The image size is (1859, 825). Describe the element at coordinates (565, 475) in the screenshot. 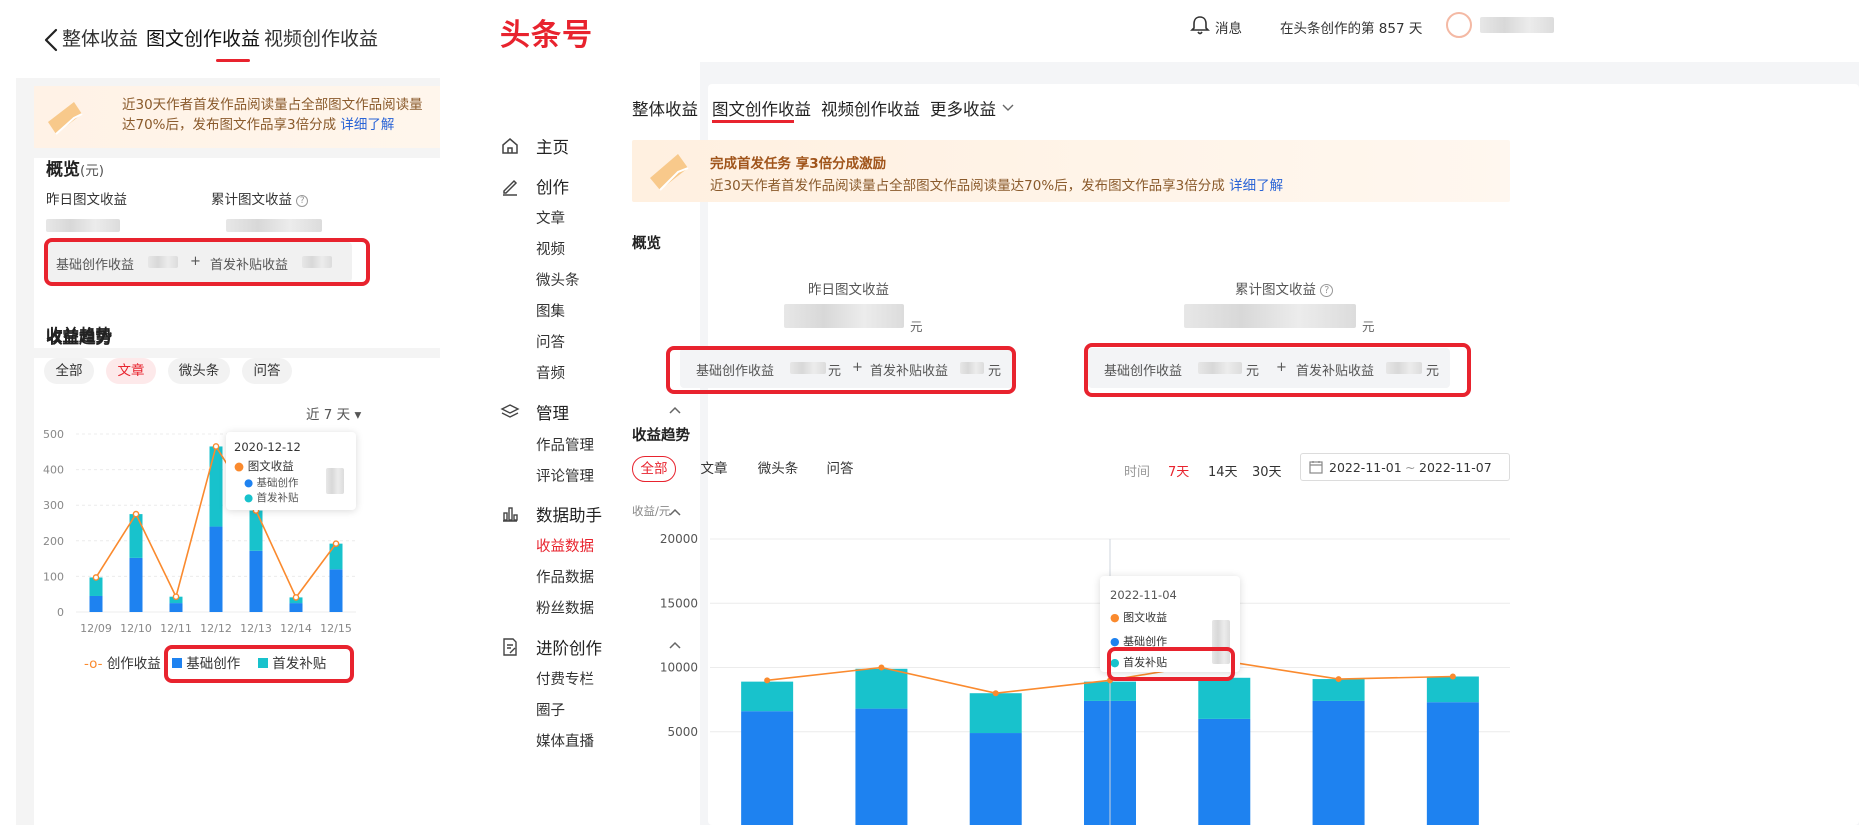

I see `nav-comments-manage: 评论管理` at that location.